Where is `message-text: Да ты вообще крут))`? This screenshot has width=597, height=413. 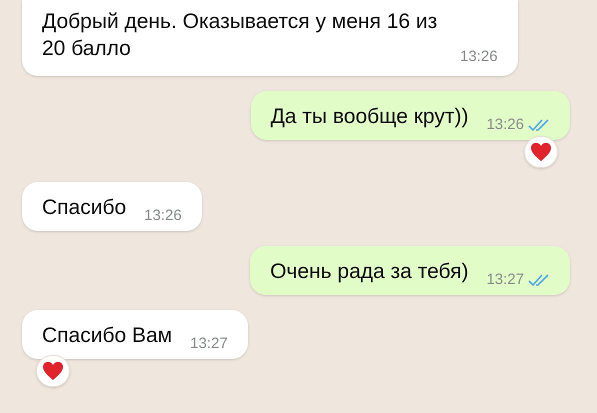 message-text: Да ты вообще крут)) is located at coordinates (369, 117).